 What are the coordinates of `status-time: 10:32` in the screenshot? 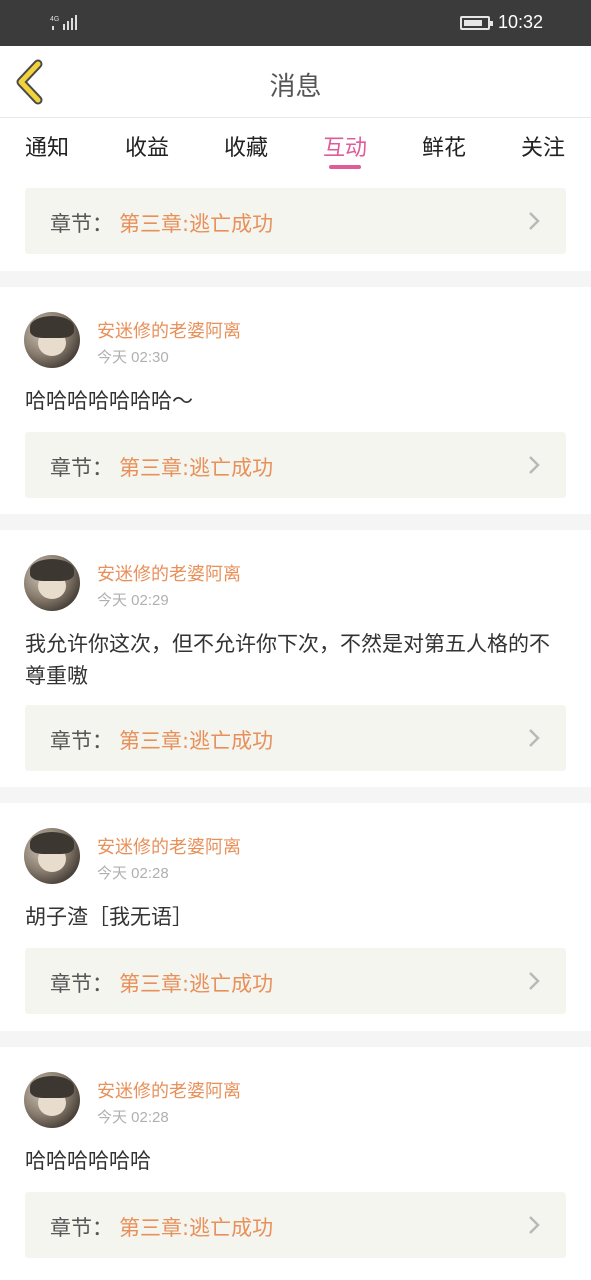 It's located at (521, 22).